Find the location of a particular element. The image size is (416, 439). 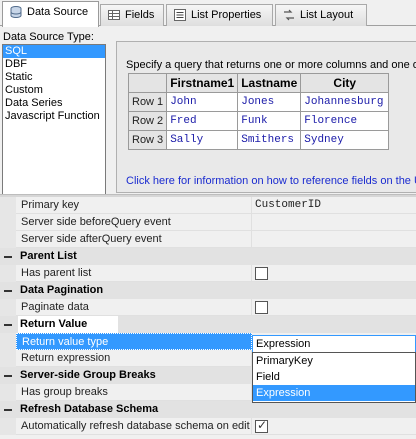

category-parent-list: Parent List is located at coordinates (208, 256).